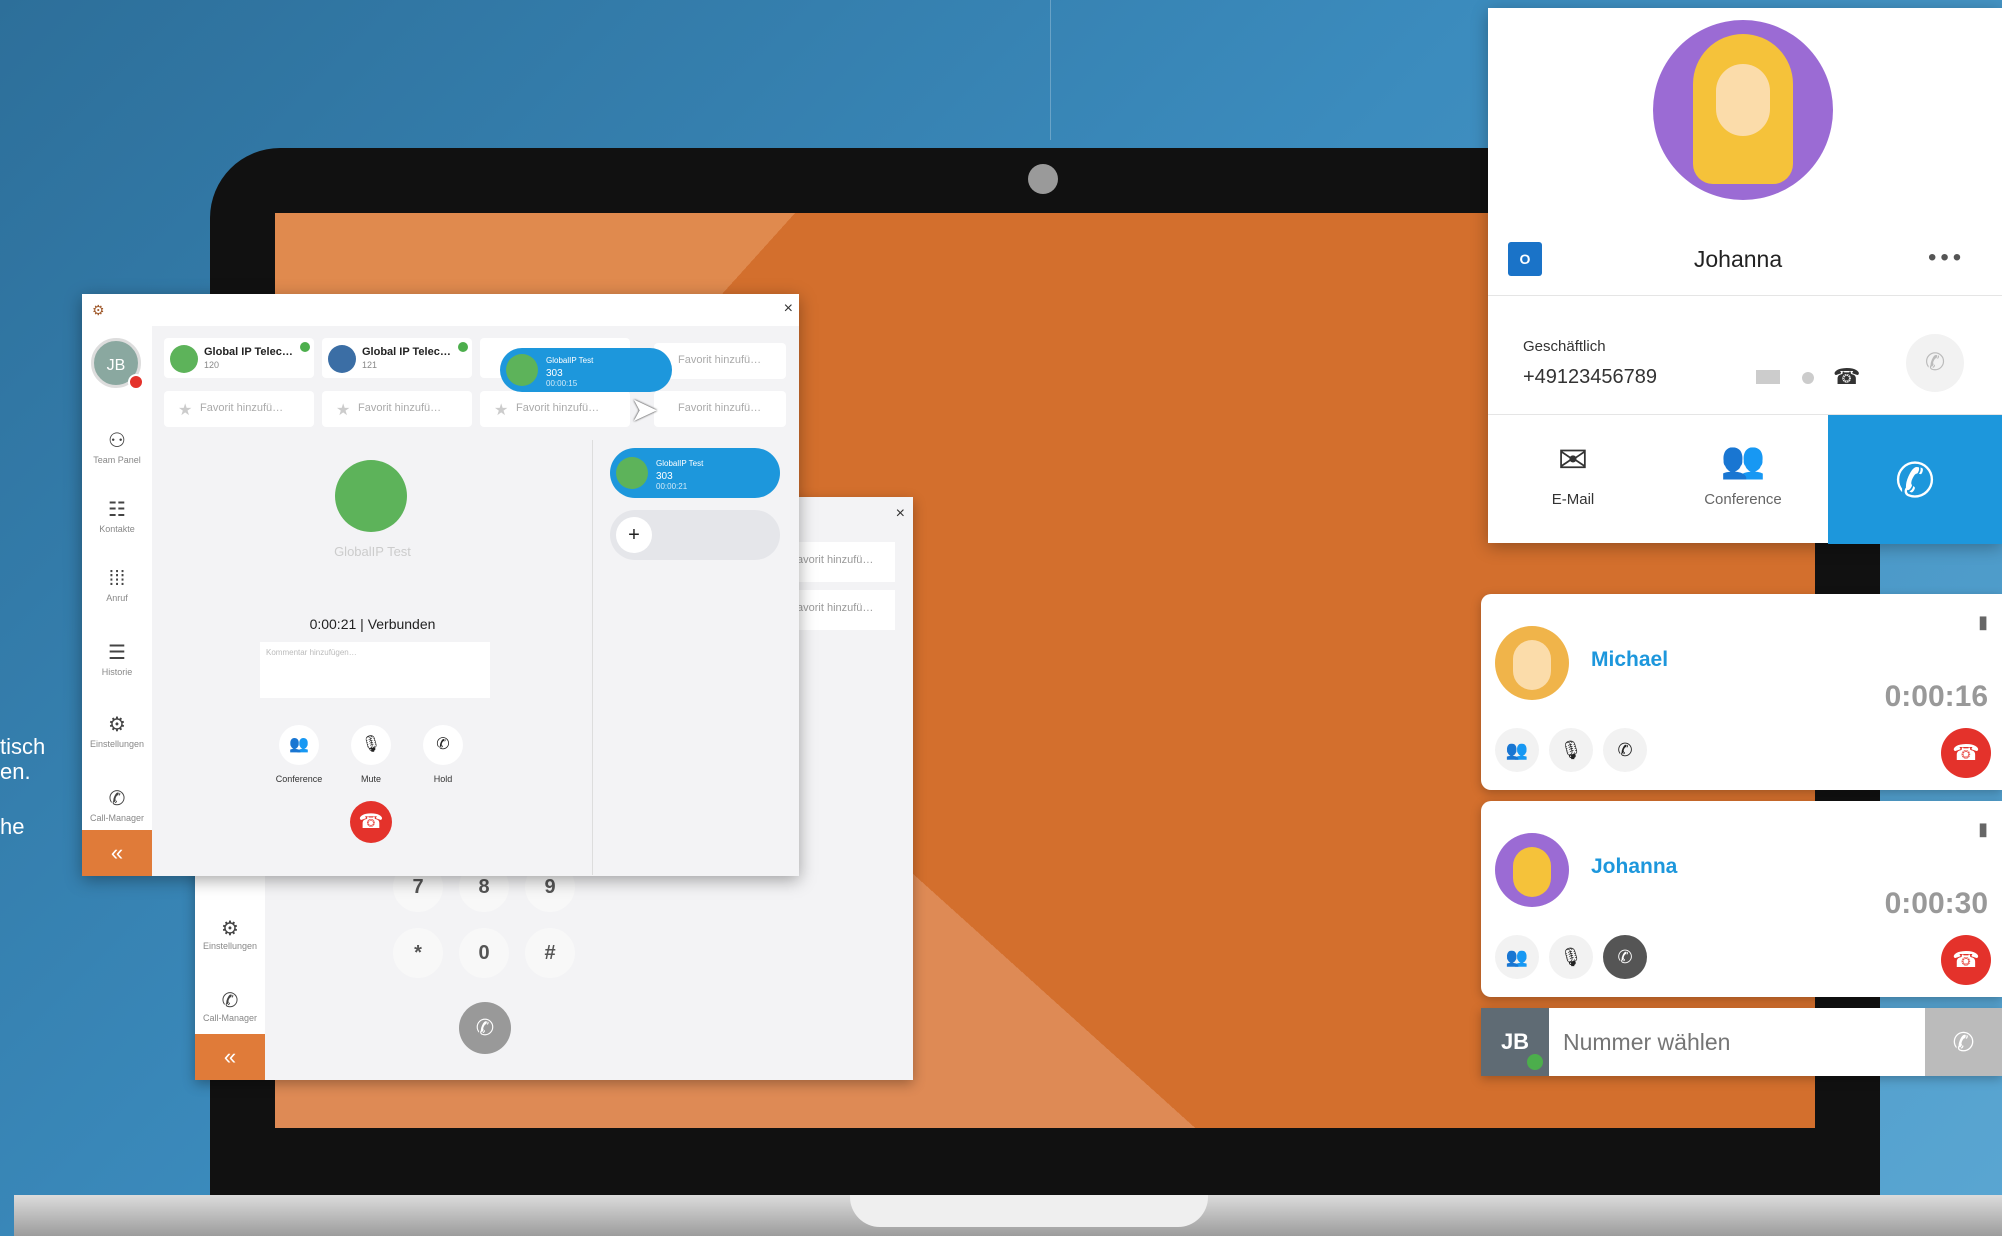  Describe the element at coordinates (440, 310) in the screenshot. I see `window-titlebar: ⚙ ×` at that location.